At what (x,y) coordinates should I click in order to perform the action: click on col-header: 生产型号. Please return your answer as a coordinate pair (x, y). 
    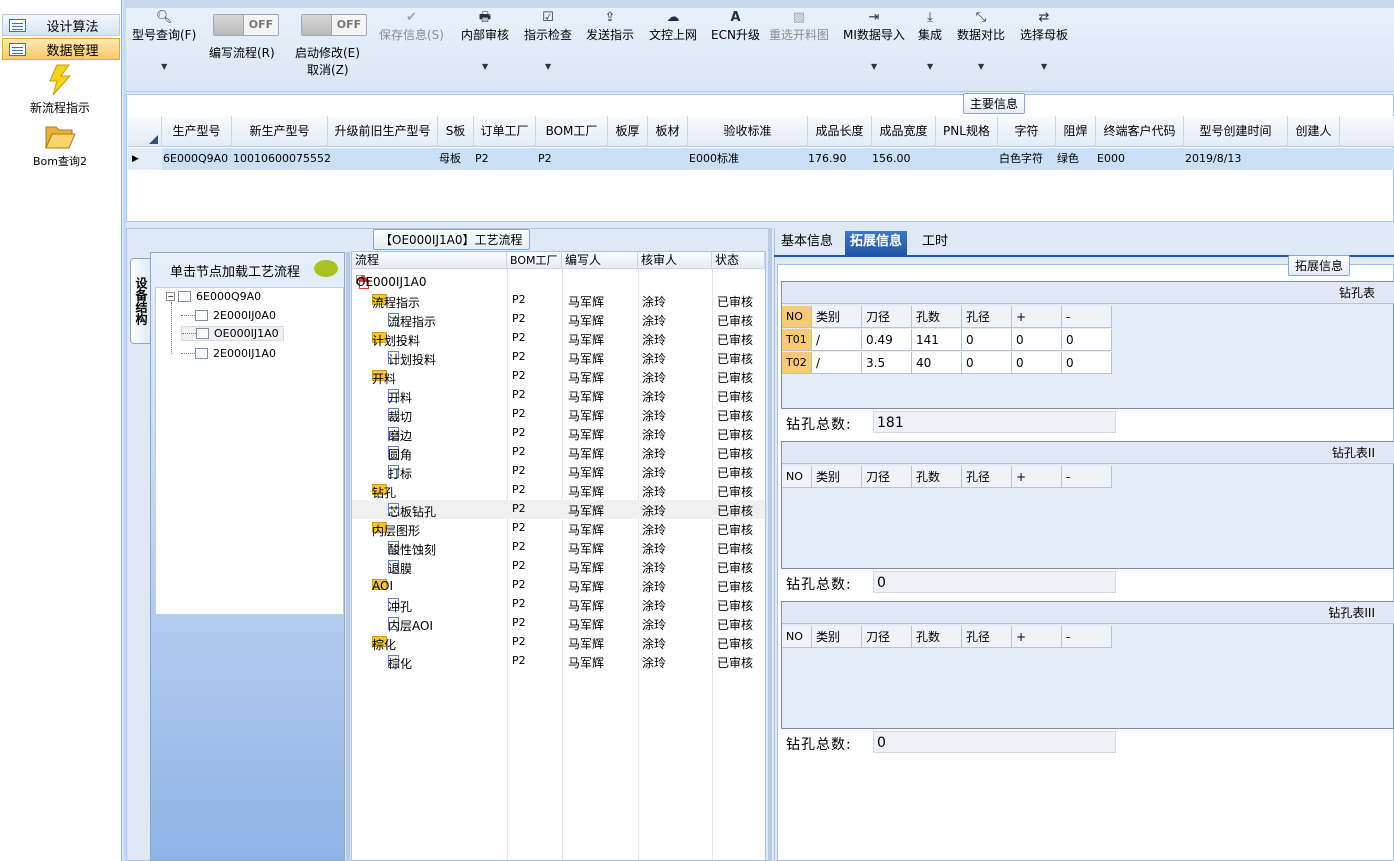
    Looking at the image, I should click on (197, 131).